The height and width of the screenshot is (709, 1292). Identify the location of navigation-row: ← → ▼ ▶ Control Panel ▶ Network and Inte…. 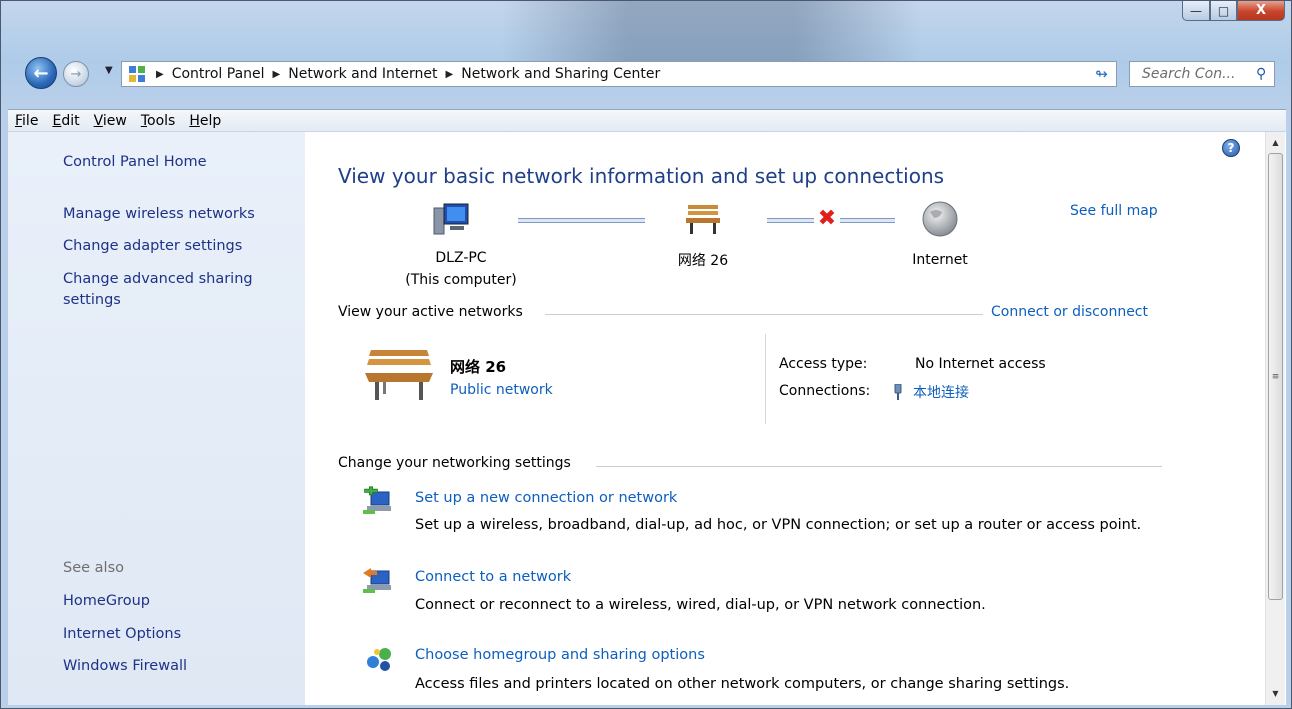
(646, 74).